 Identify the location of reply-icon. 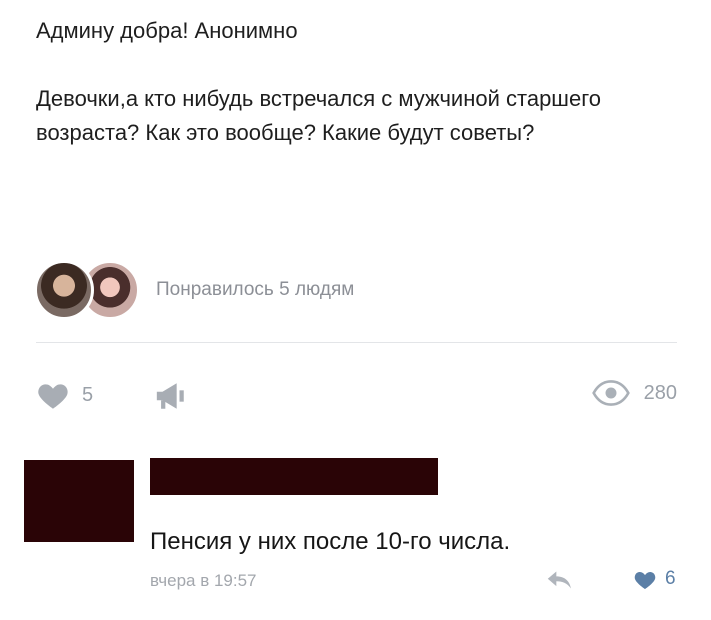
(559, 580).